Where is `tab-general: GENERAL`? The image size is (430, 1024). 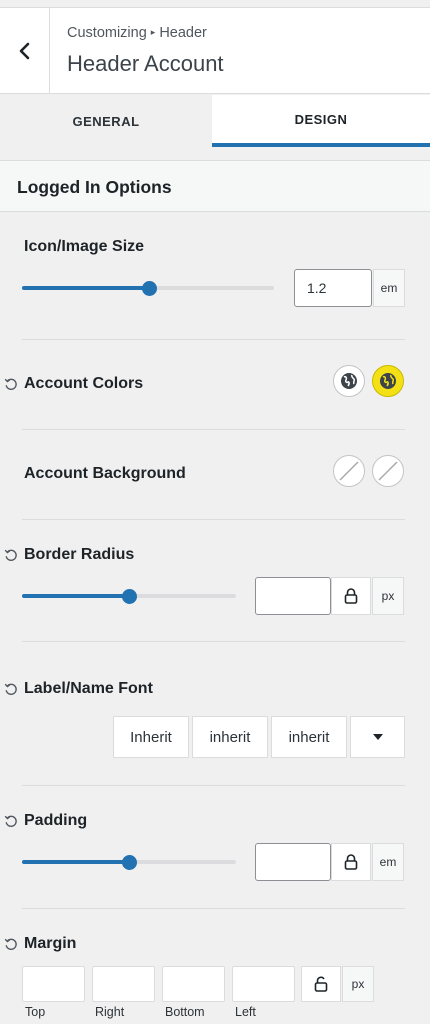 tab-general: GENERAL is located at coordinates (106, 121).